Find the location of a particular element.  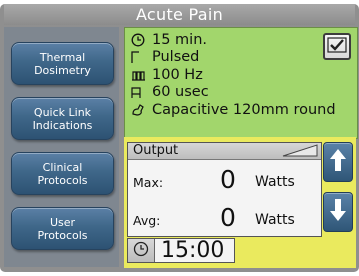

pulse-width-row: 60 usec is located at coordinates (233, 93).